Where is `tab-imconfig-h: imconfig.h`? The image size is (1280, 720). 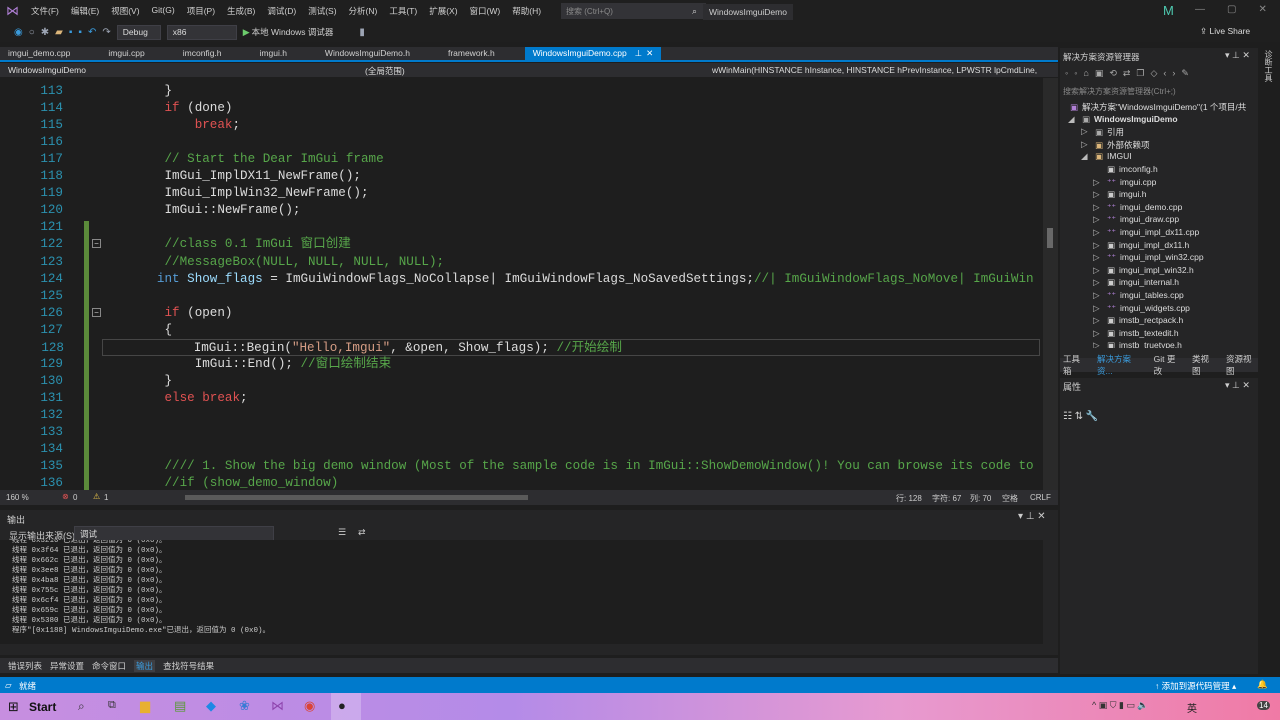
tab-imconfig-h: imconfig.h is located at coordinates (202, 53).